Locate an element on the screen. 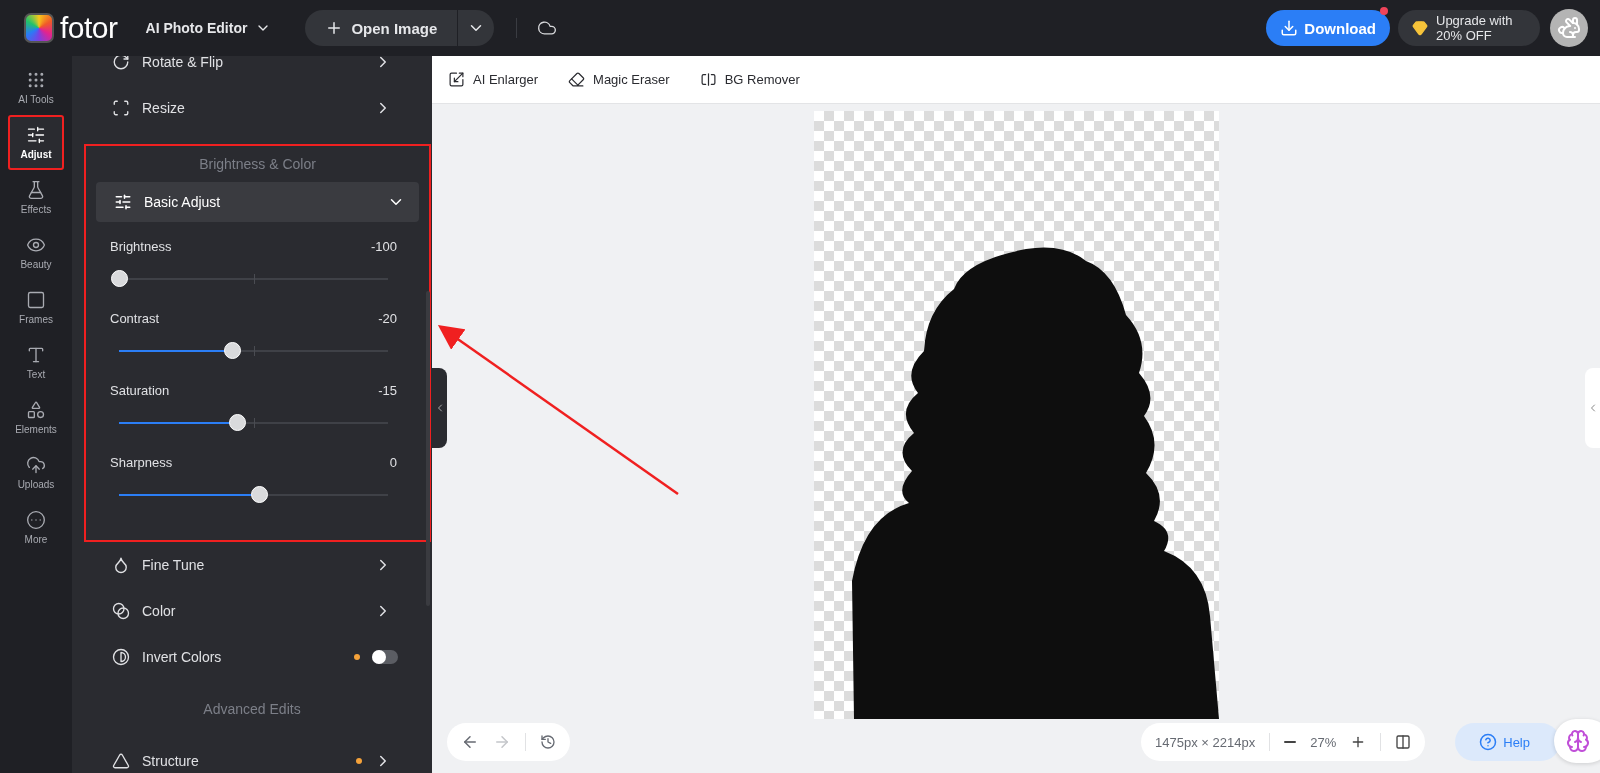 This screenshot has width=1600, height=773. slider-label: Sharpness is located at coordinates (141, 462).